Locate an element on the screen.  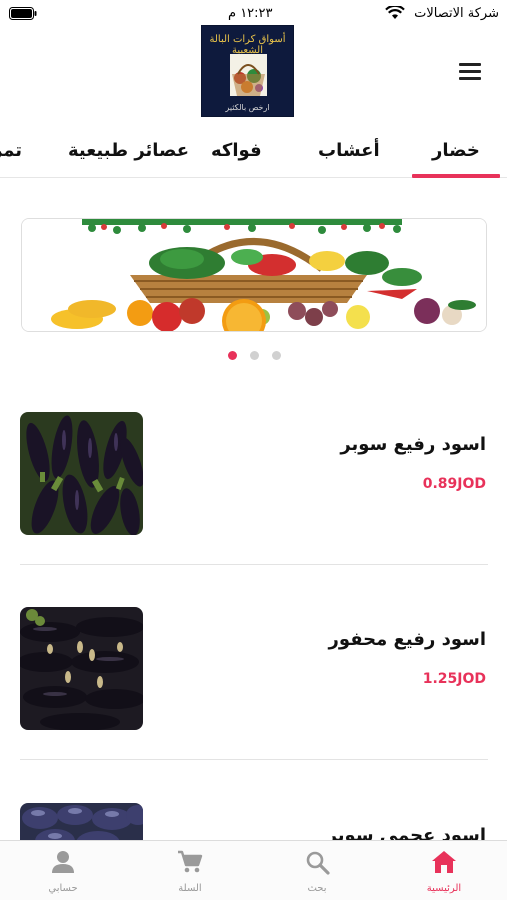
carousel-indicator is located at coordinates (253, 356).